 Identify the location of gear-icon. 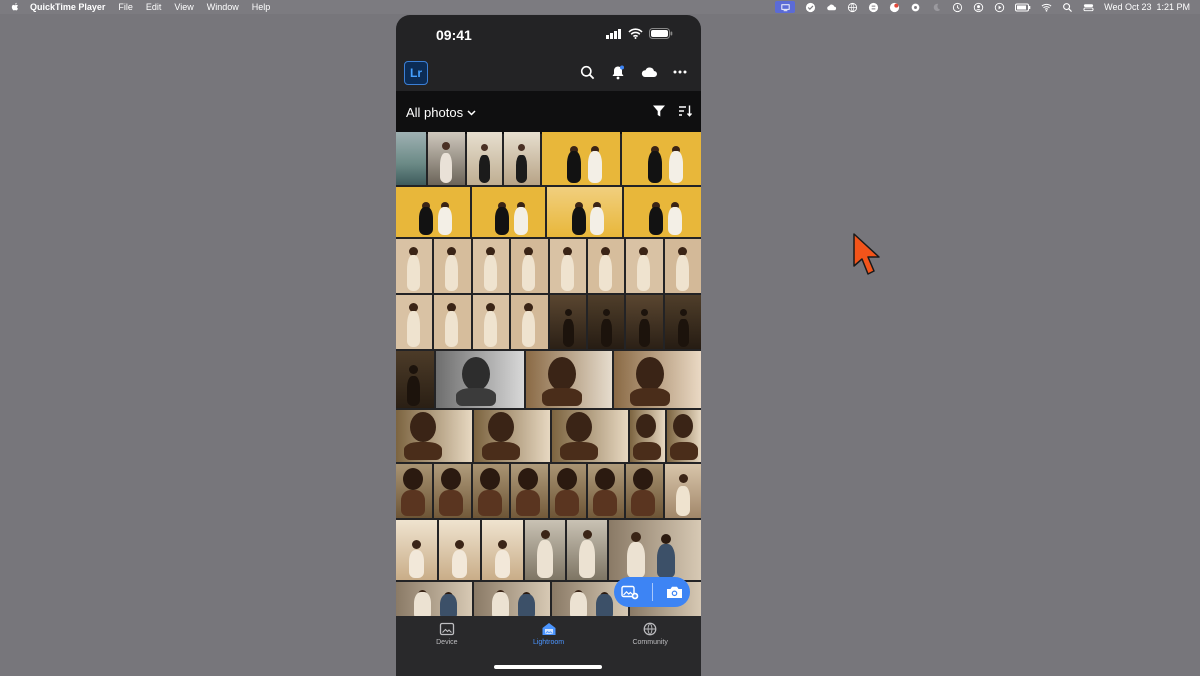
(915, 7).